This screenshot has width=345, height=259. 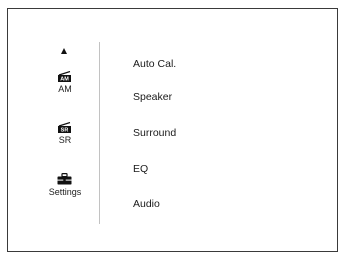 What do you see at coordinates (154, 64) in the screenshot?
I see `menu-item-auto-cal: Auto Cal.` at bounding box center [154, 64].